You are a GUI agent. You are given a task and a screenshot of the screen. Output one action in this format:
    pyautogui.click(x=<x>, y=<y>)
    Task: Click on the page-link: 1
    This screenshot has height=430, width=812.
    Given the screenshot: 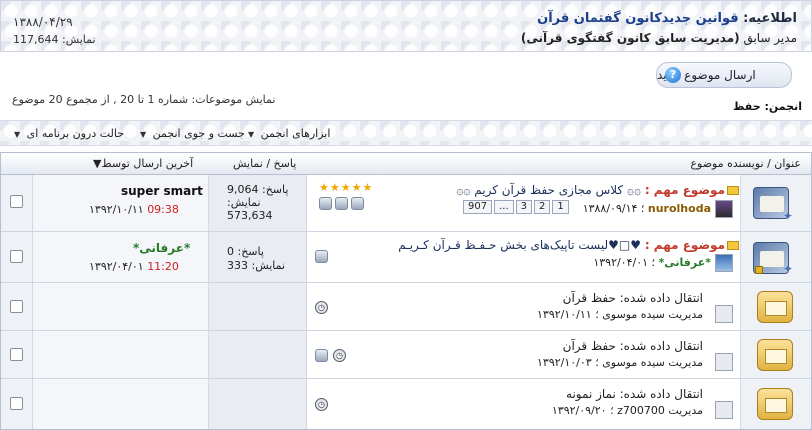 What is the action you would take?
    pyautogui.click(x=560, y=207)
    